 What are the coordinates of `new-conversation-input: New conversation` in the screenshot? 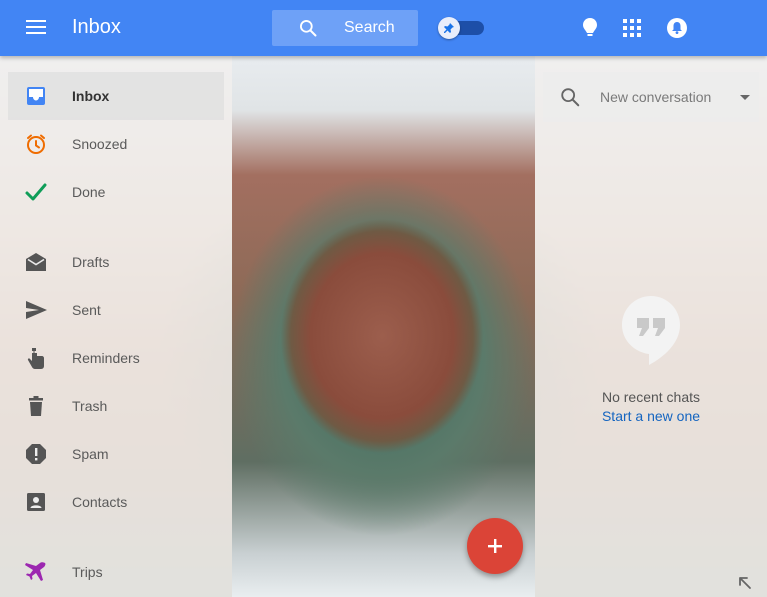 It's located at (651, 97).